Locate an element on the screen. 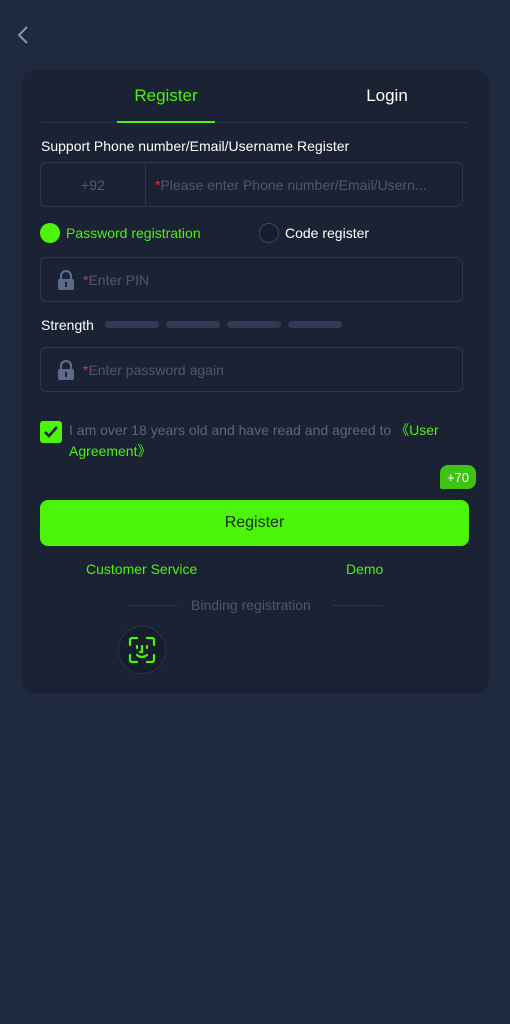  check-icon is located at coordinates (51, 432).